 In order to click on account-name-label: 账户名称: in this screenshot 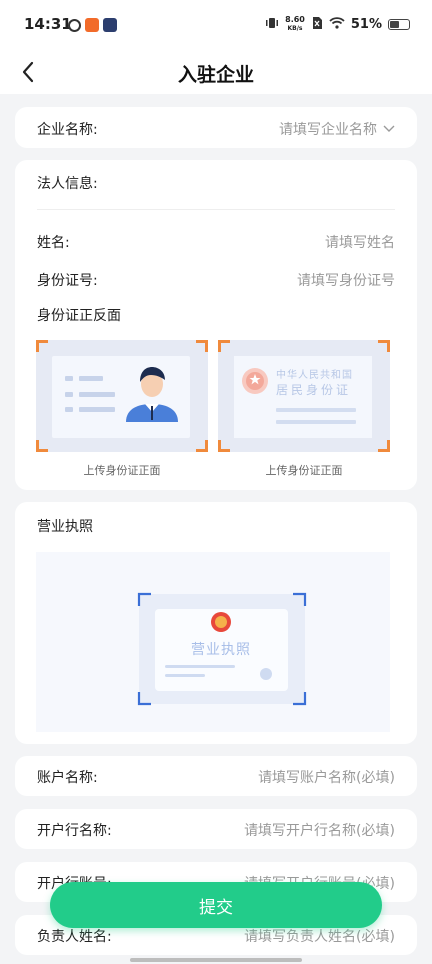, I will do `click(67, 778)`.